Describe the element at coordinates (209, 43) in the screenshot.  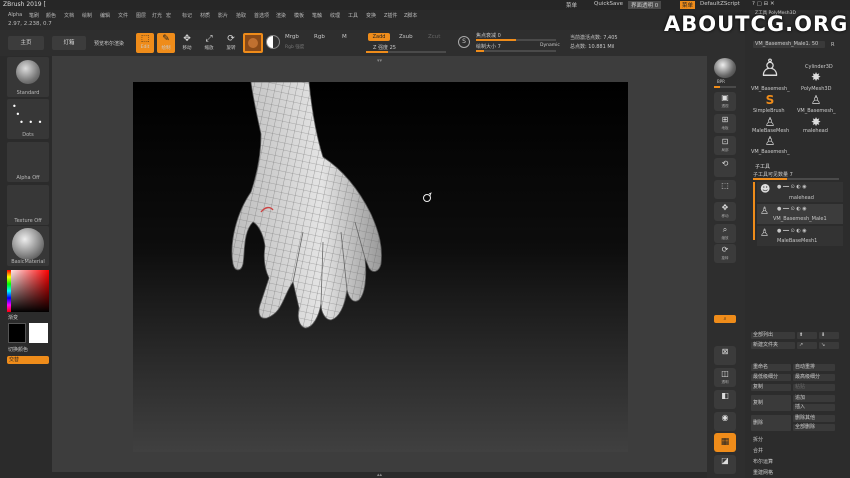
I see `scale-button: ⤢ 缩放` at that location.